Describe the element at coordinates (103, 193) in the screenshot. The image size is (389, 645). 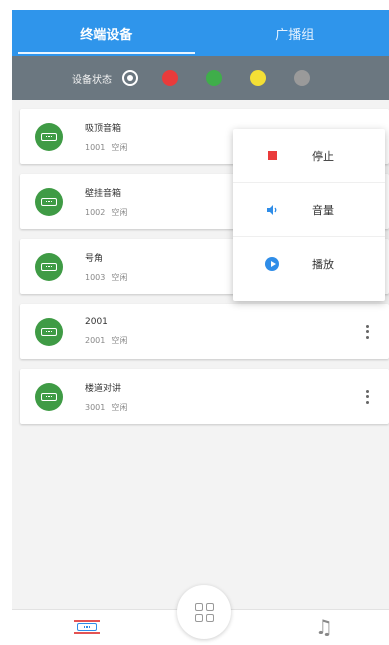
I see `device-name: 壁挂音箱` at that location.